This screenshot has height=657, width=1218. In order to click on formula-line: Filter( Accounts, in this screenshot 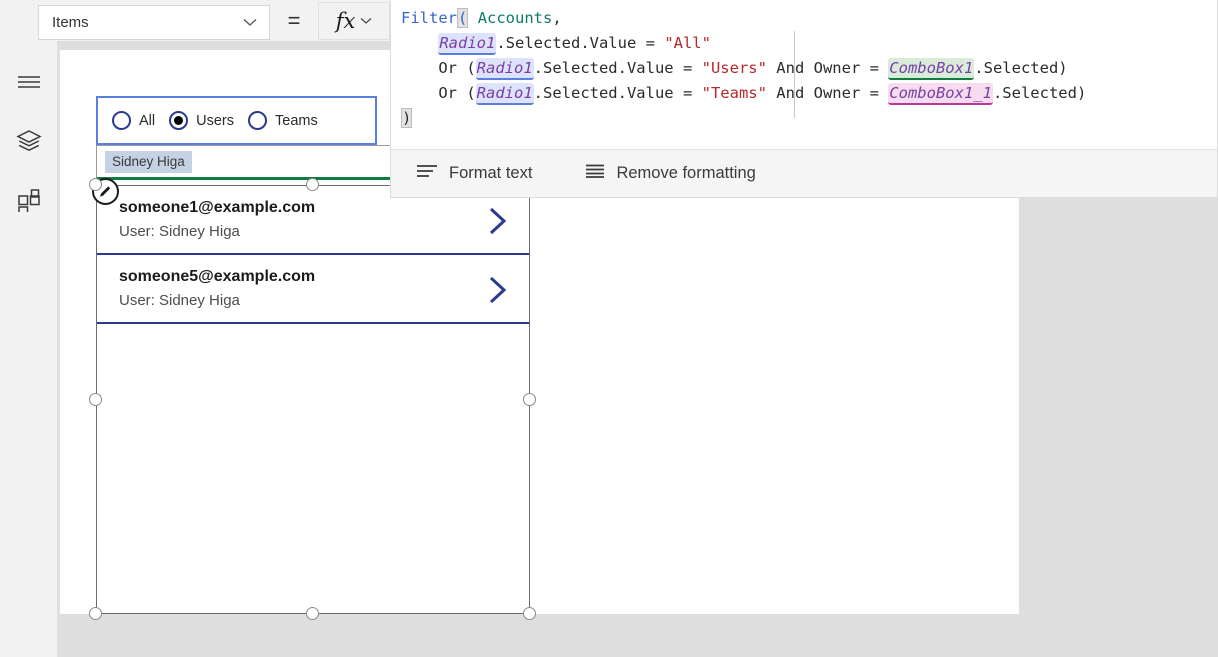, I will do `click(809, 18)`.